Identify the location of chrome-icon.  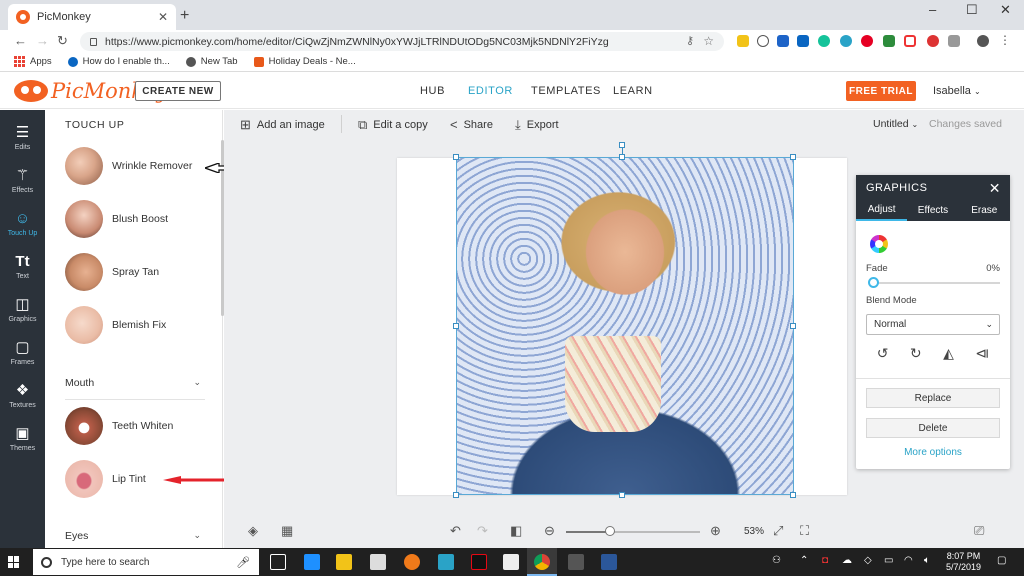
(542, 562).